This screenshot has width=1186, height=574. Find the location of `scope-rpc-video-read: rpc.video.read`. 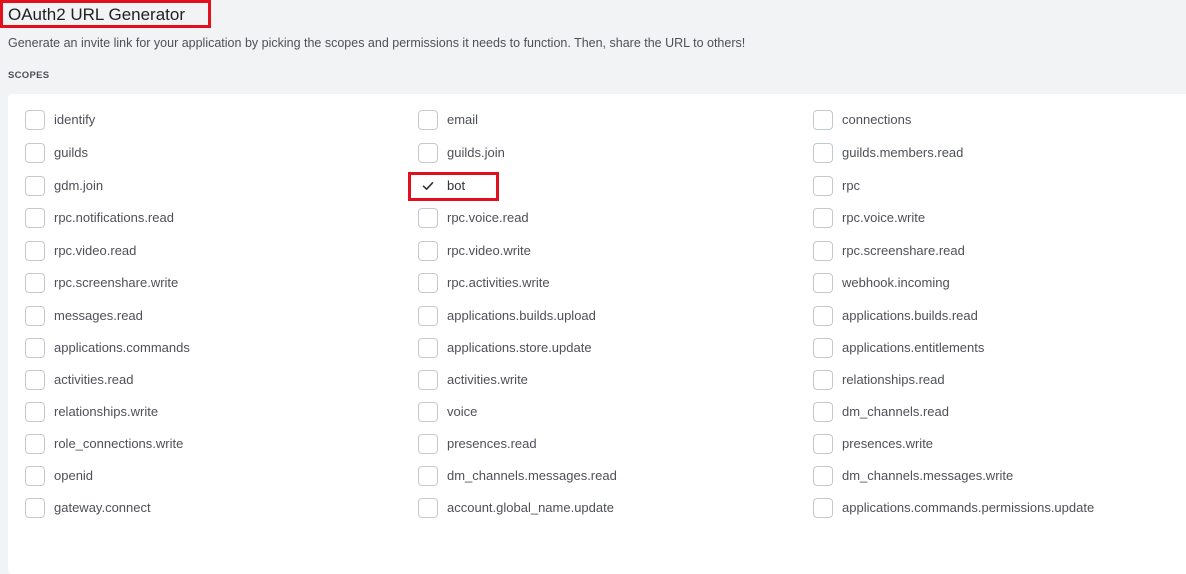

scope-rpc-video-read: rpc.video.read is located at coordinates (80, 251).